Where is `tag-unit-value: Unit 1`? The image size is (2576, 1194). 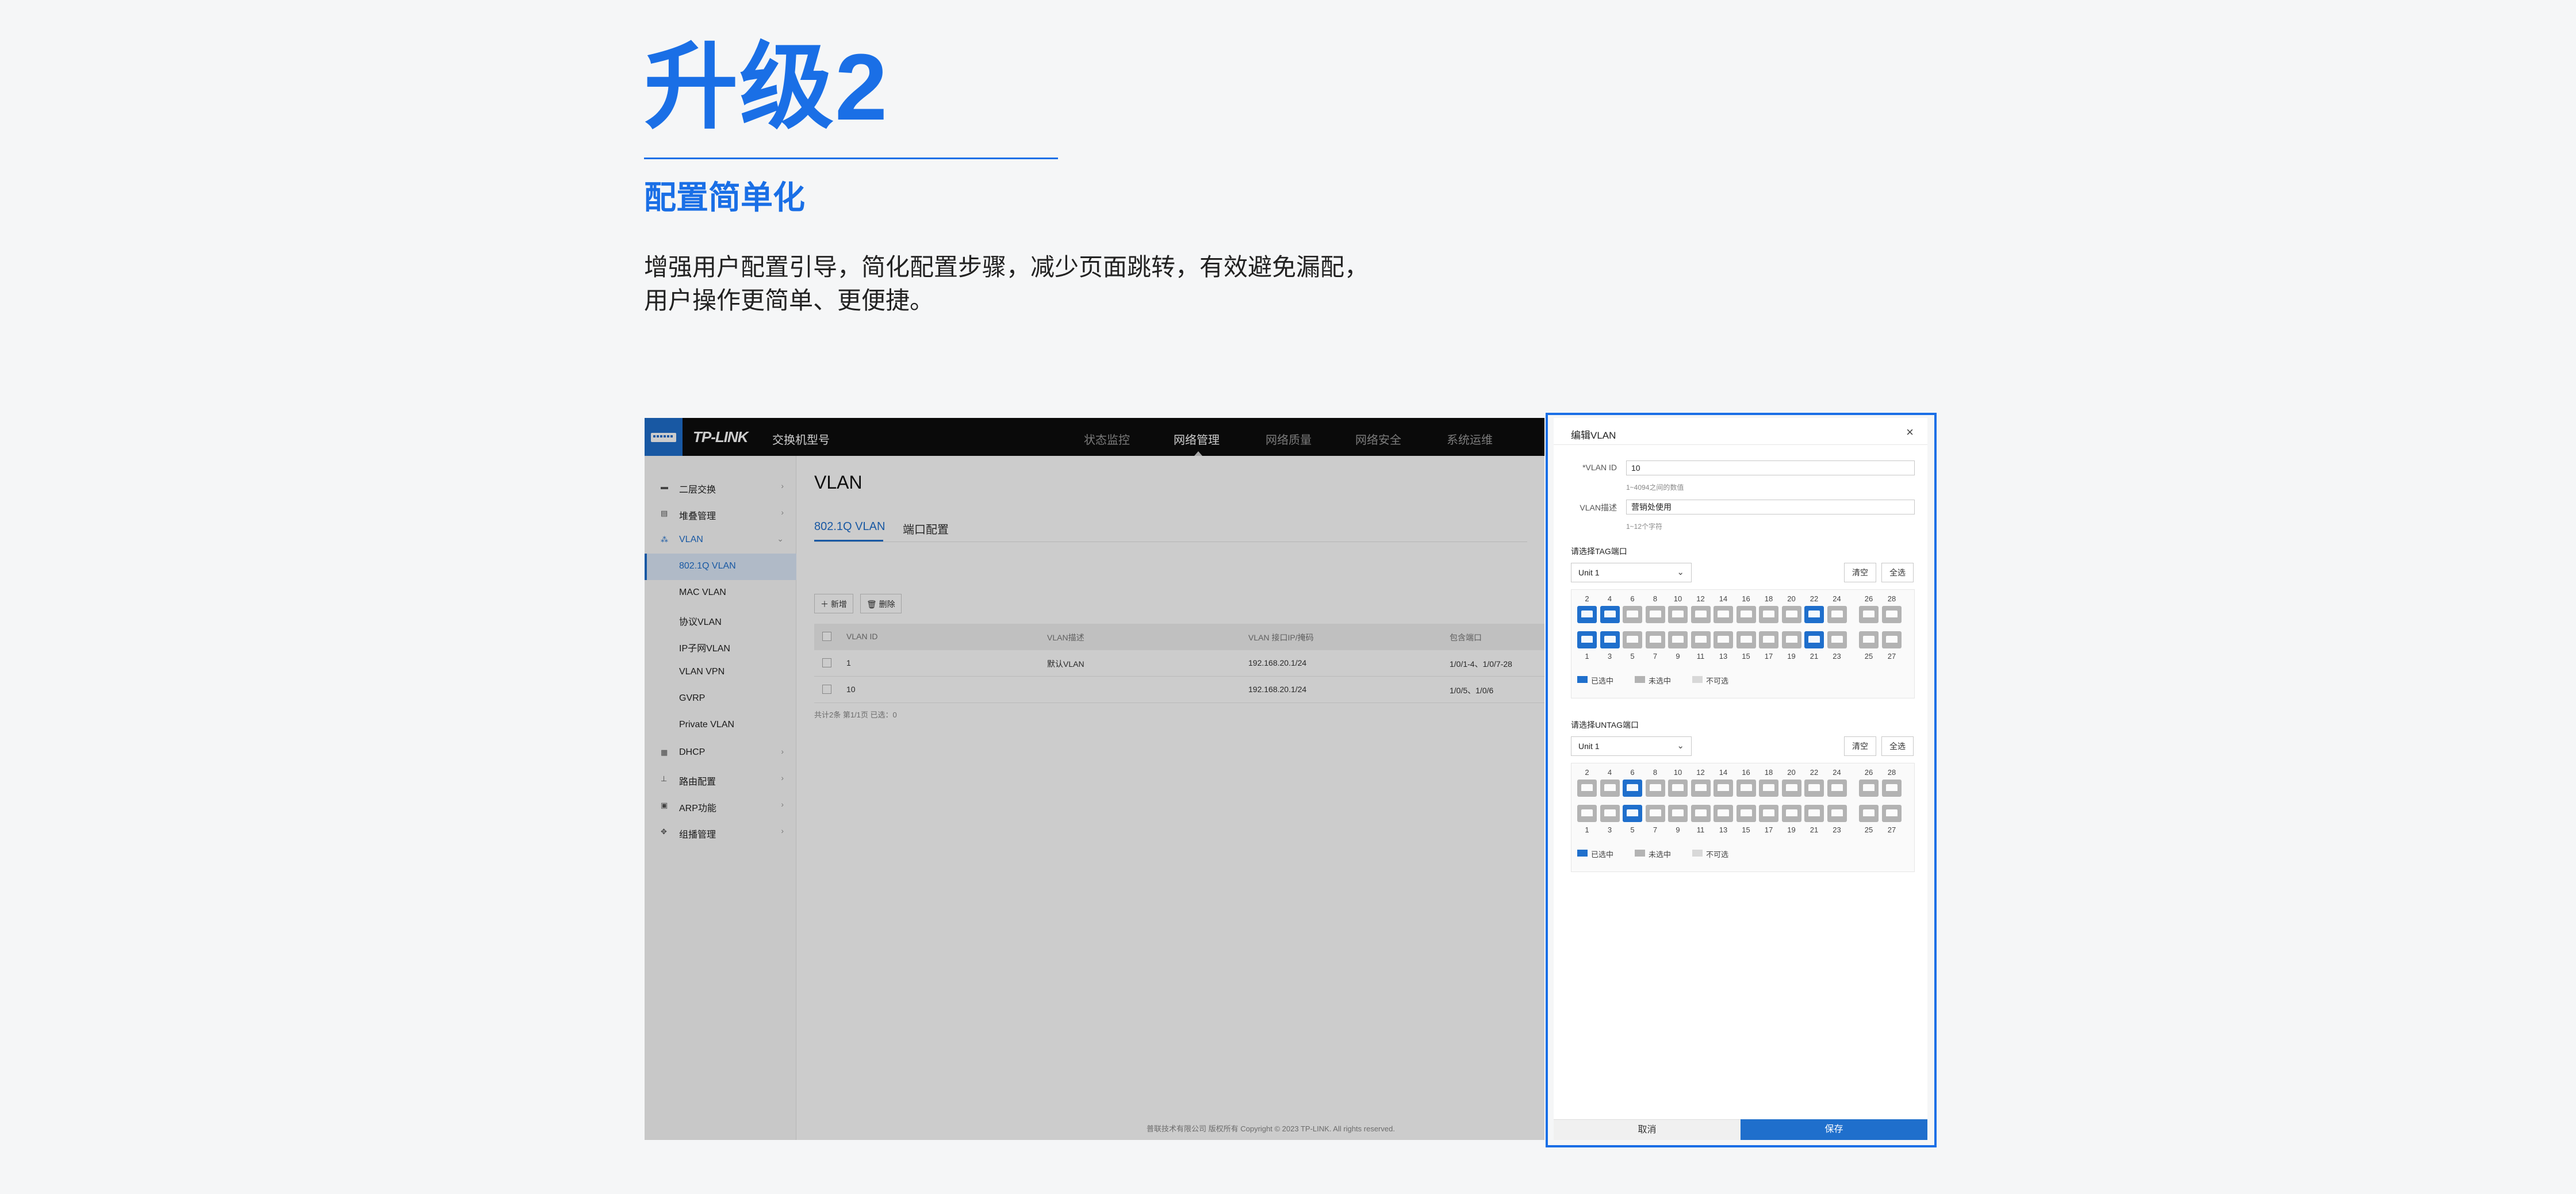 tag-unit-value: Unit 1 is located at coordinates (1589, 572).